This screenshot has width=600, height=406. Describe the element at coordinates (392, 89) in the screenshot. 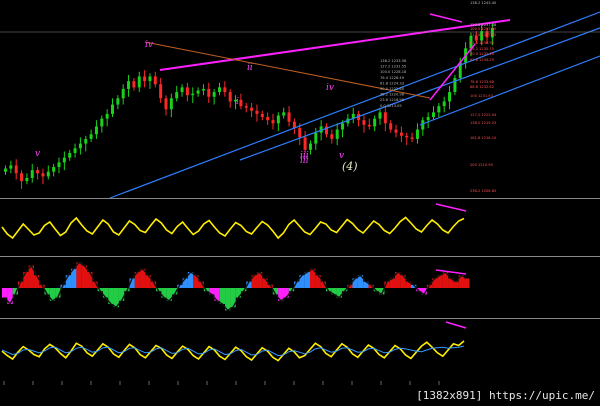

I see `fib-level-label: 50.0 1222.60` at that location.